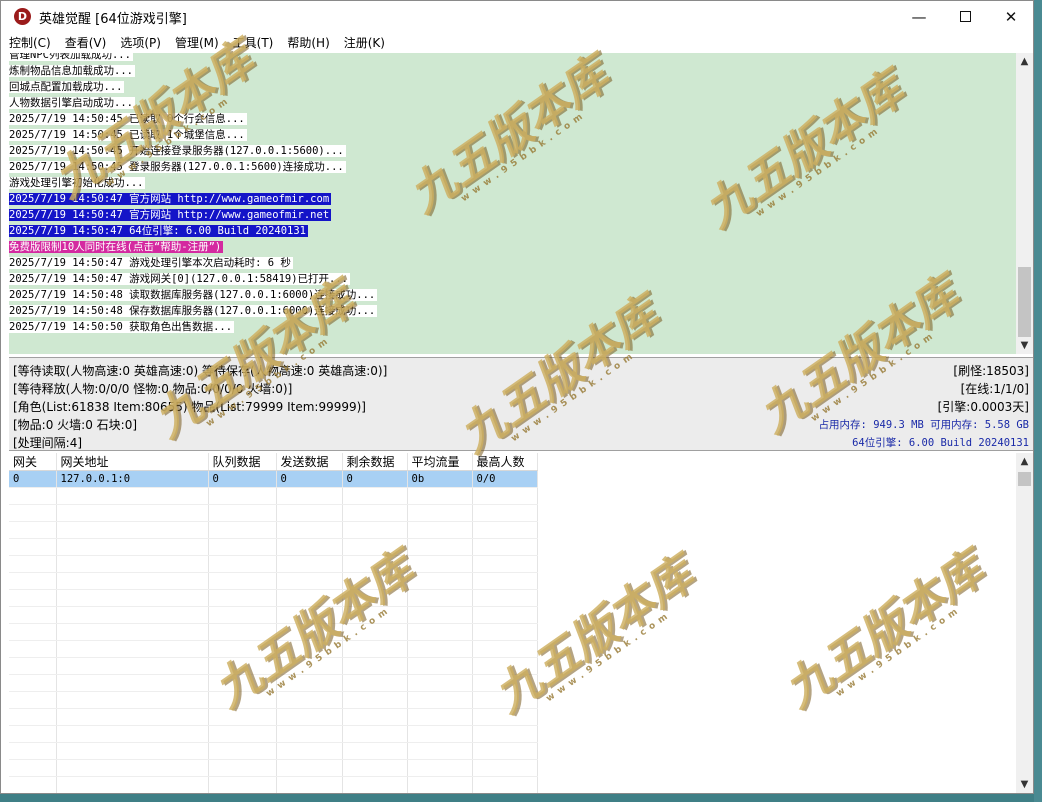  I want to click on log-scrollbar: ▲ ▼, so click(1024, 203).